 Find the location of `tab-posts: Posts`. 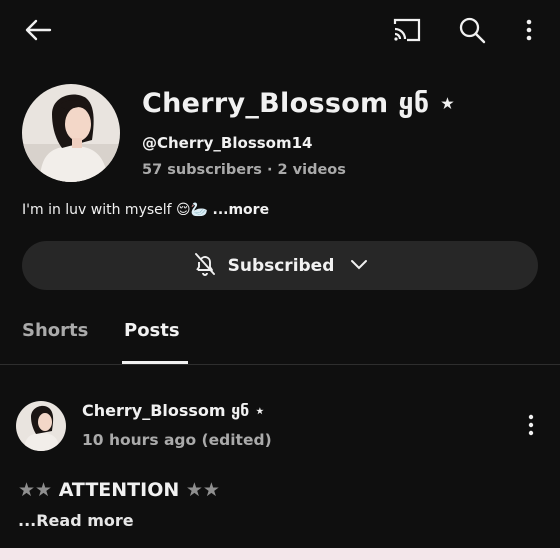

tab-posts: Posts is located at coordinates (152, 330).